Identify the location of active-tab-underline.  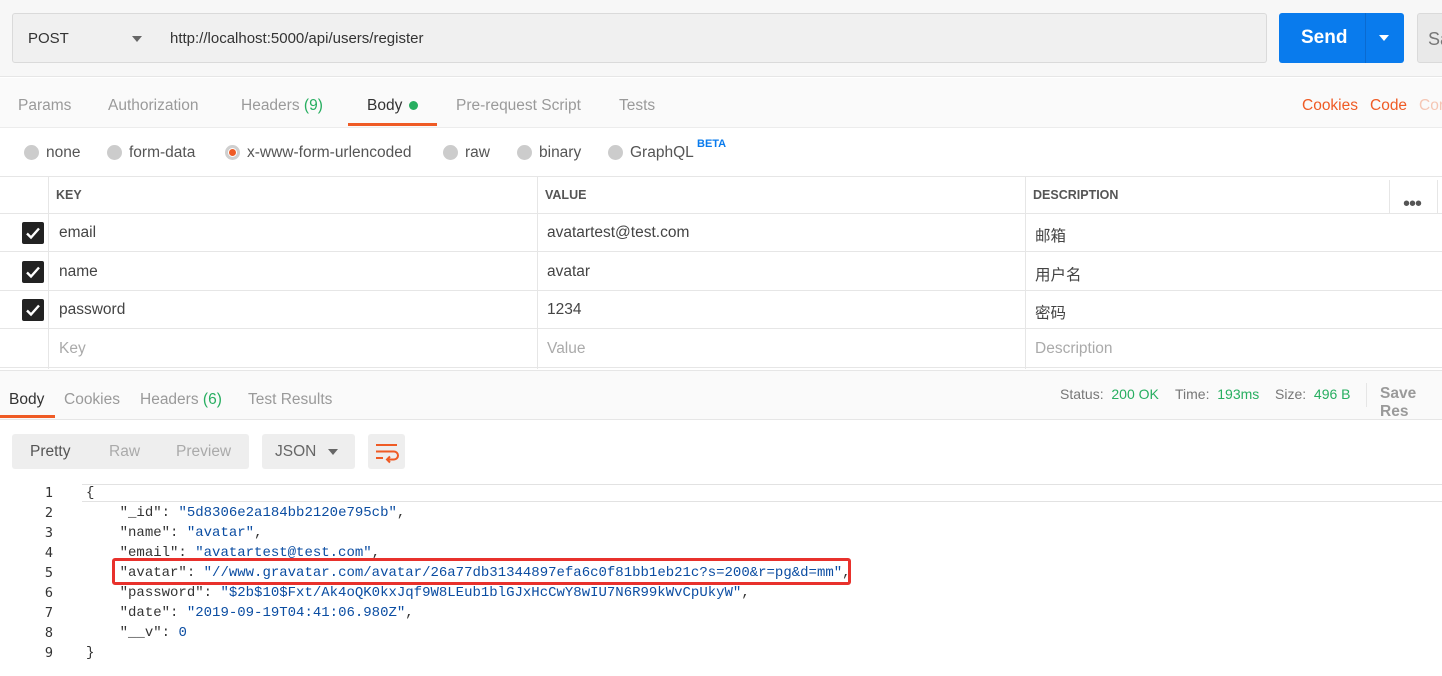
(392, 124).